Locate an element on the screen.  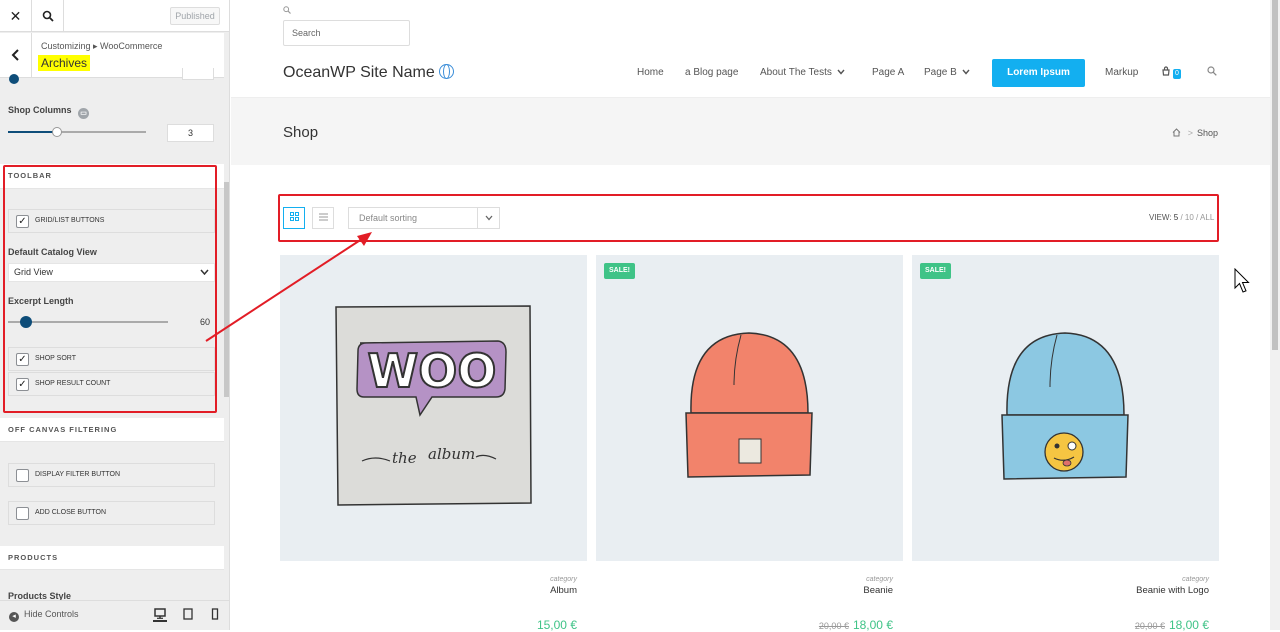
nav-about-label: About The Tests is located at coordinates (796, 72).